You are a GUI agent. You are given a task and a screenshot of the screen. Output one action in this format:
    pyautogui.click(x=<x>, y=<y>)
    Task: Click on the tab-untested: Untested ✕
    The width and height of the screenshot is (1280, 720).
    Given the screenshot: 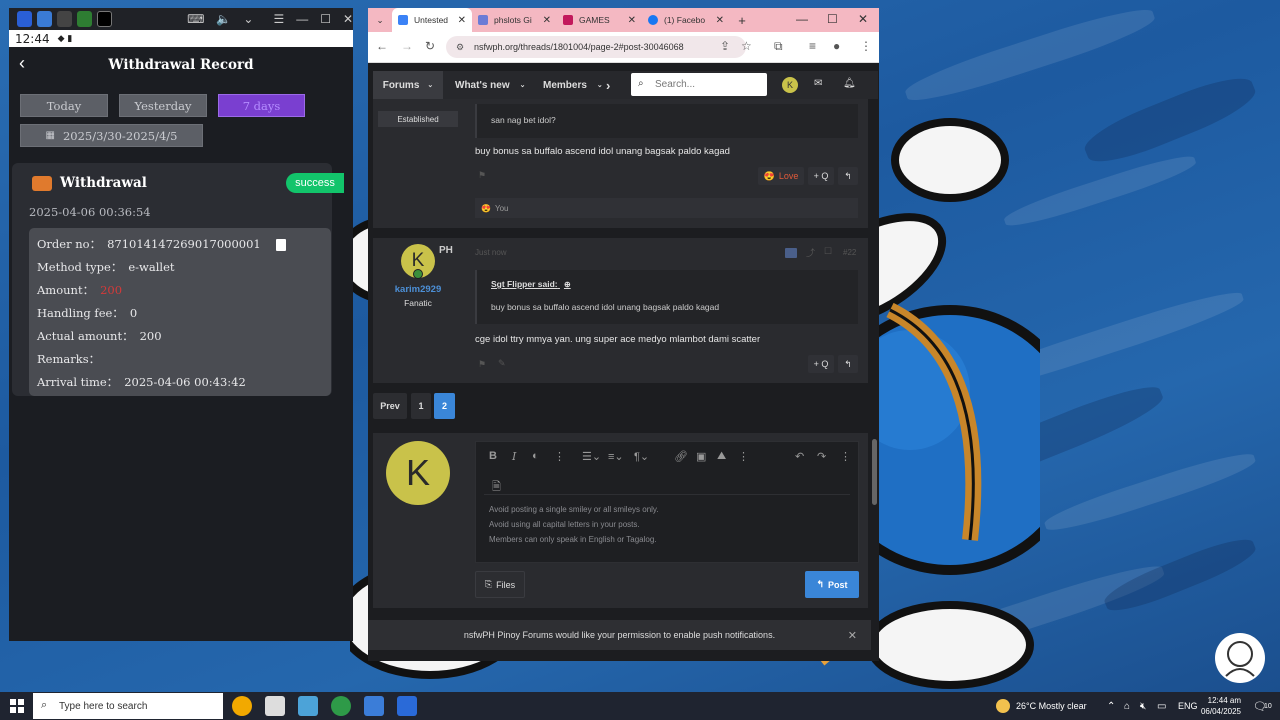 What is the action you would take?
    pyautogui.click(x=432, y=20)
    